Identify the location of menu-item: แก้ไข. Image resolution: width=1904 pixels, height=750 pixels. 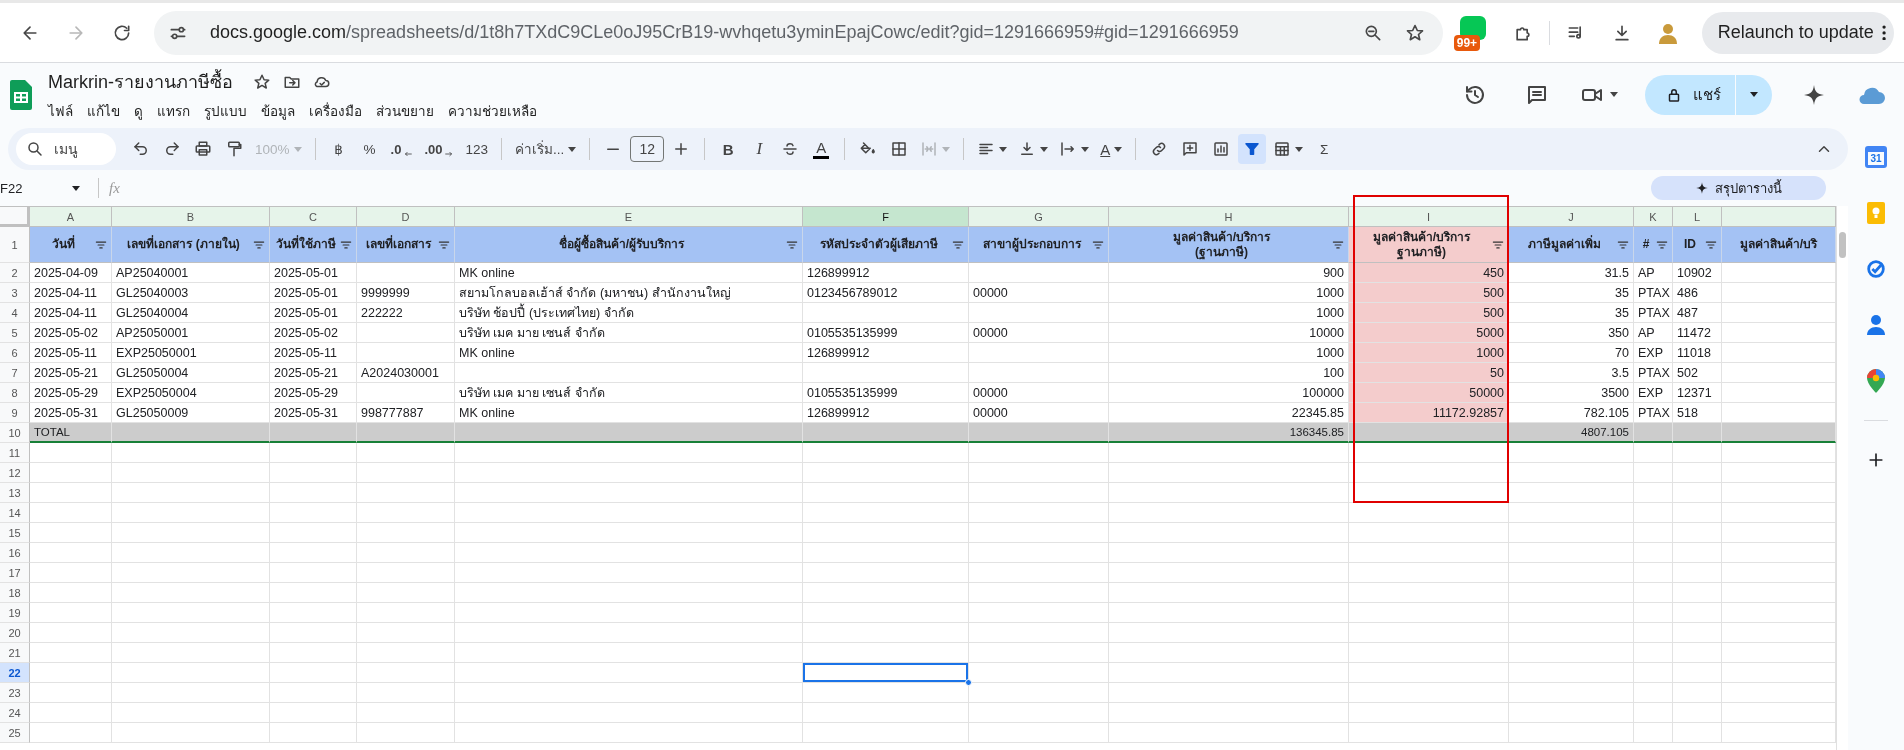
(103, 111).